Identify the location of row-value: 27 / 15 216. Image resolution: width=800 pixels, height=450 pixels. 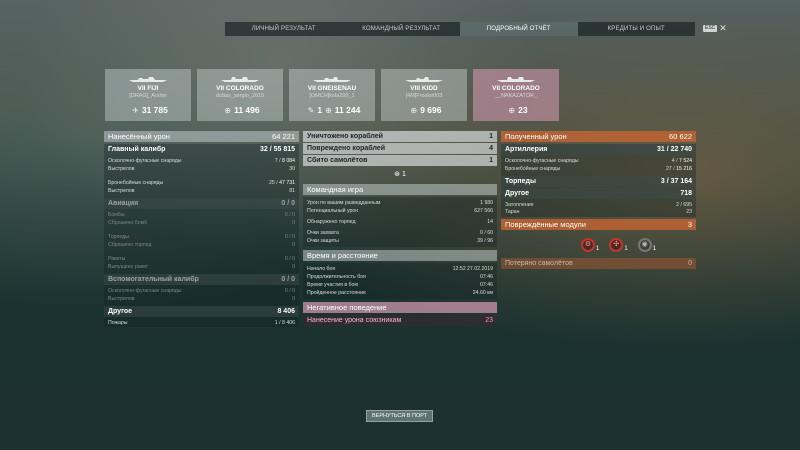
(679, 169).